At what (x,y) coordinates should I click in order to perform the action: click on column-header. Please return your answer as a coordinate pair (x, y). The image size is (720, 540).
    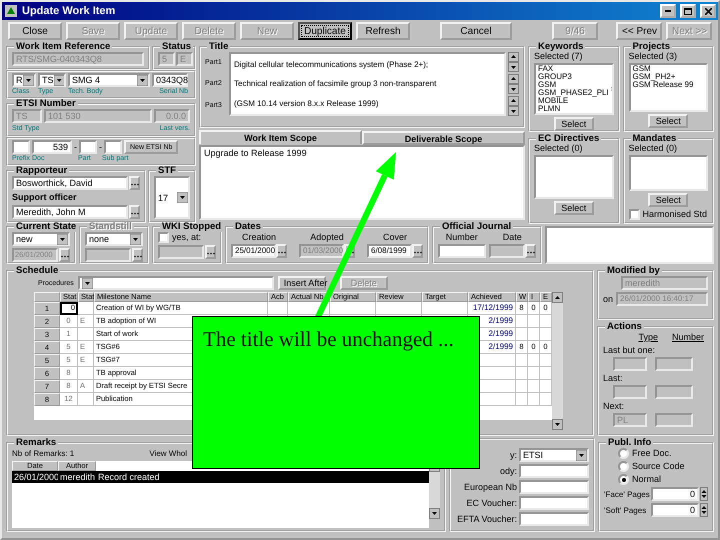
    Looking at the image, I should click on (47, 297).